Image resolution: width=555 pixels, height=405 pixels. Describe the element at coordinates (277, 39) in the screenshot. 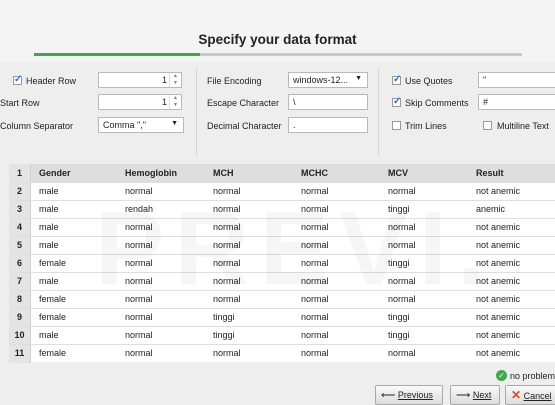

I see `page-title: Specify your data format` at that location.